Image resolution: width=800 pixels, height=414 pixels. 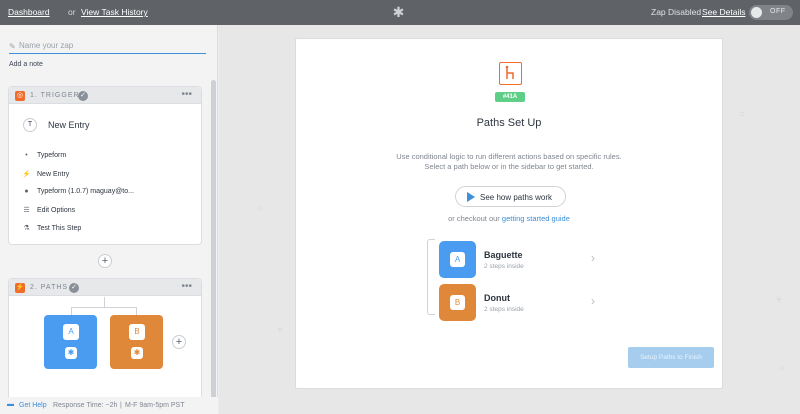 What do you see at coordinates (104, 302) in the screenshot?
I see `paths-connector-stem` at bounding box center [104, 302].